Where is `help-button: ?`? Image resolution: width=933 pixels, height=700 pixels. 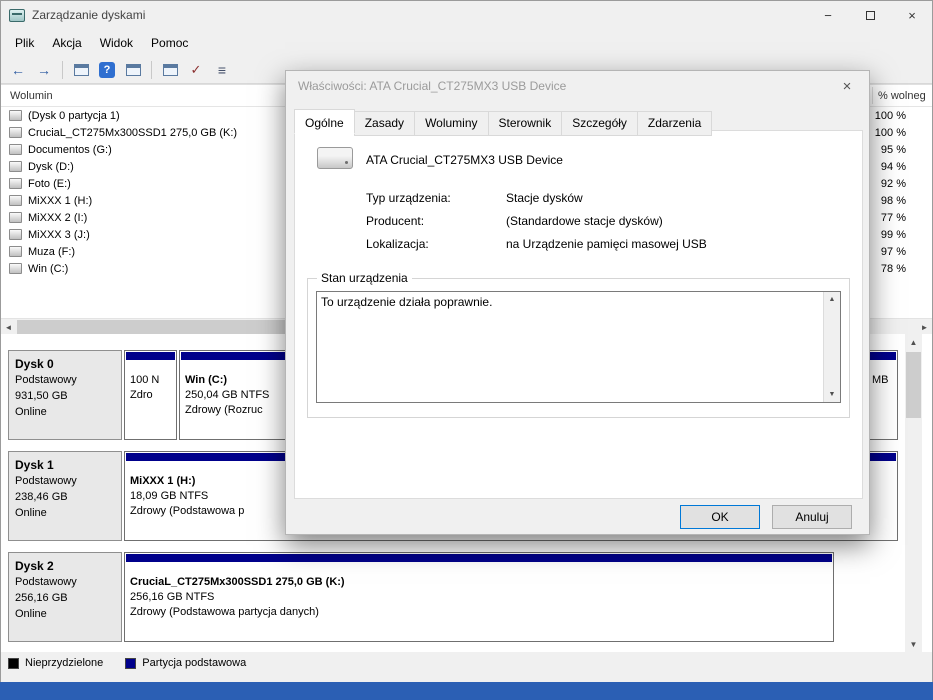
help-button: ? is located at coordinates (107, 70).